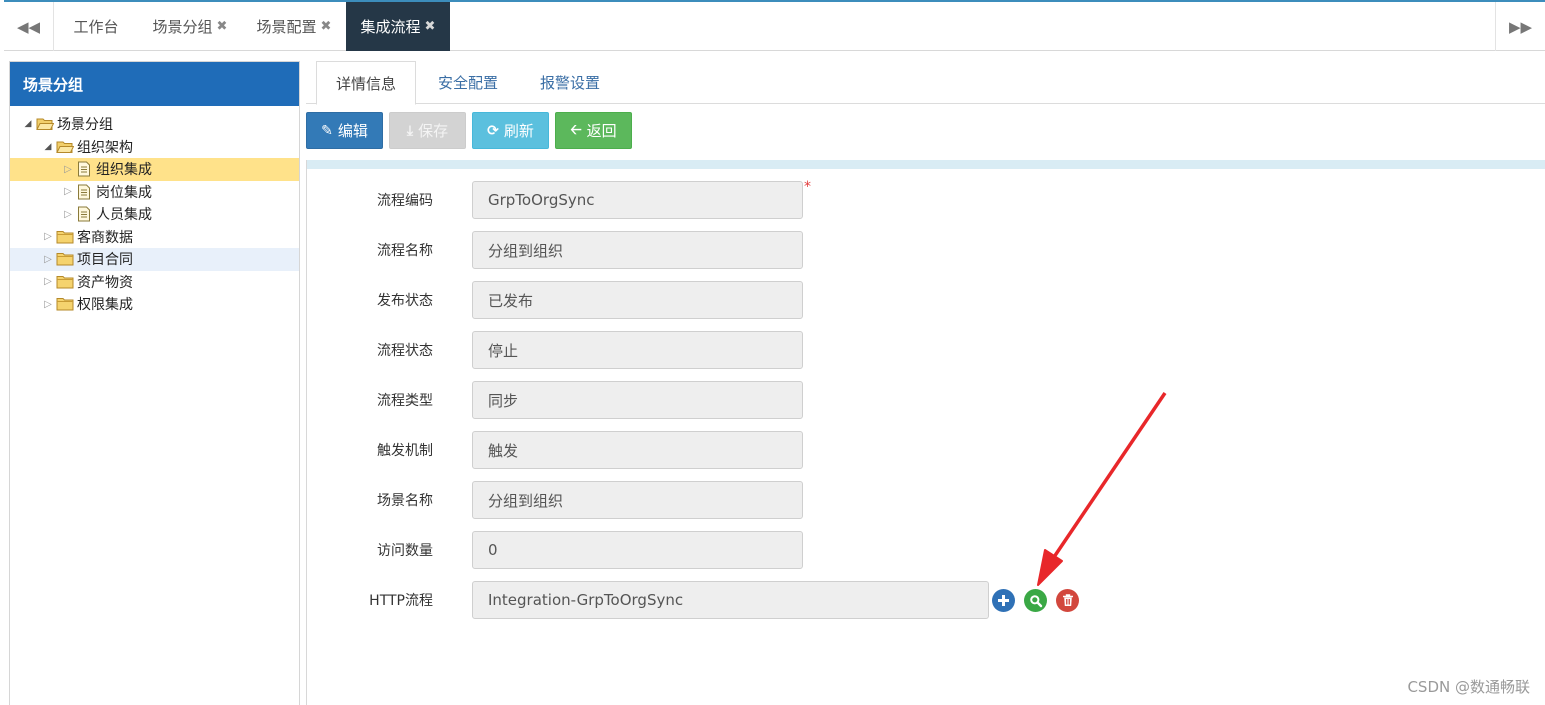 The width and height of the screenshot is (1545, 705). Describe the element at coordinates (96, 26) in the screenshot. I see `tab-workbench: 工作台` at that location.